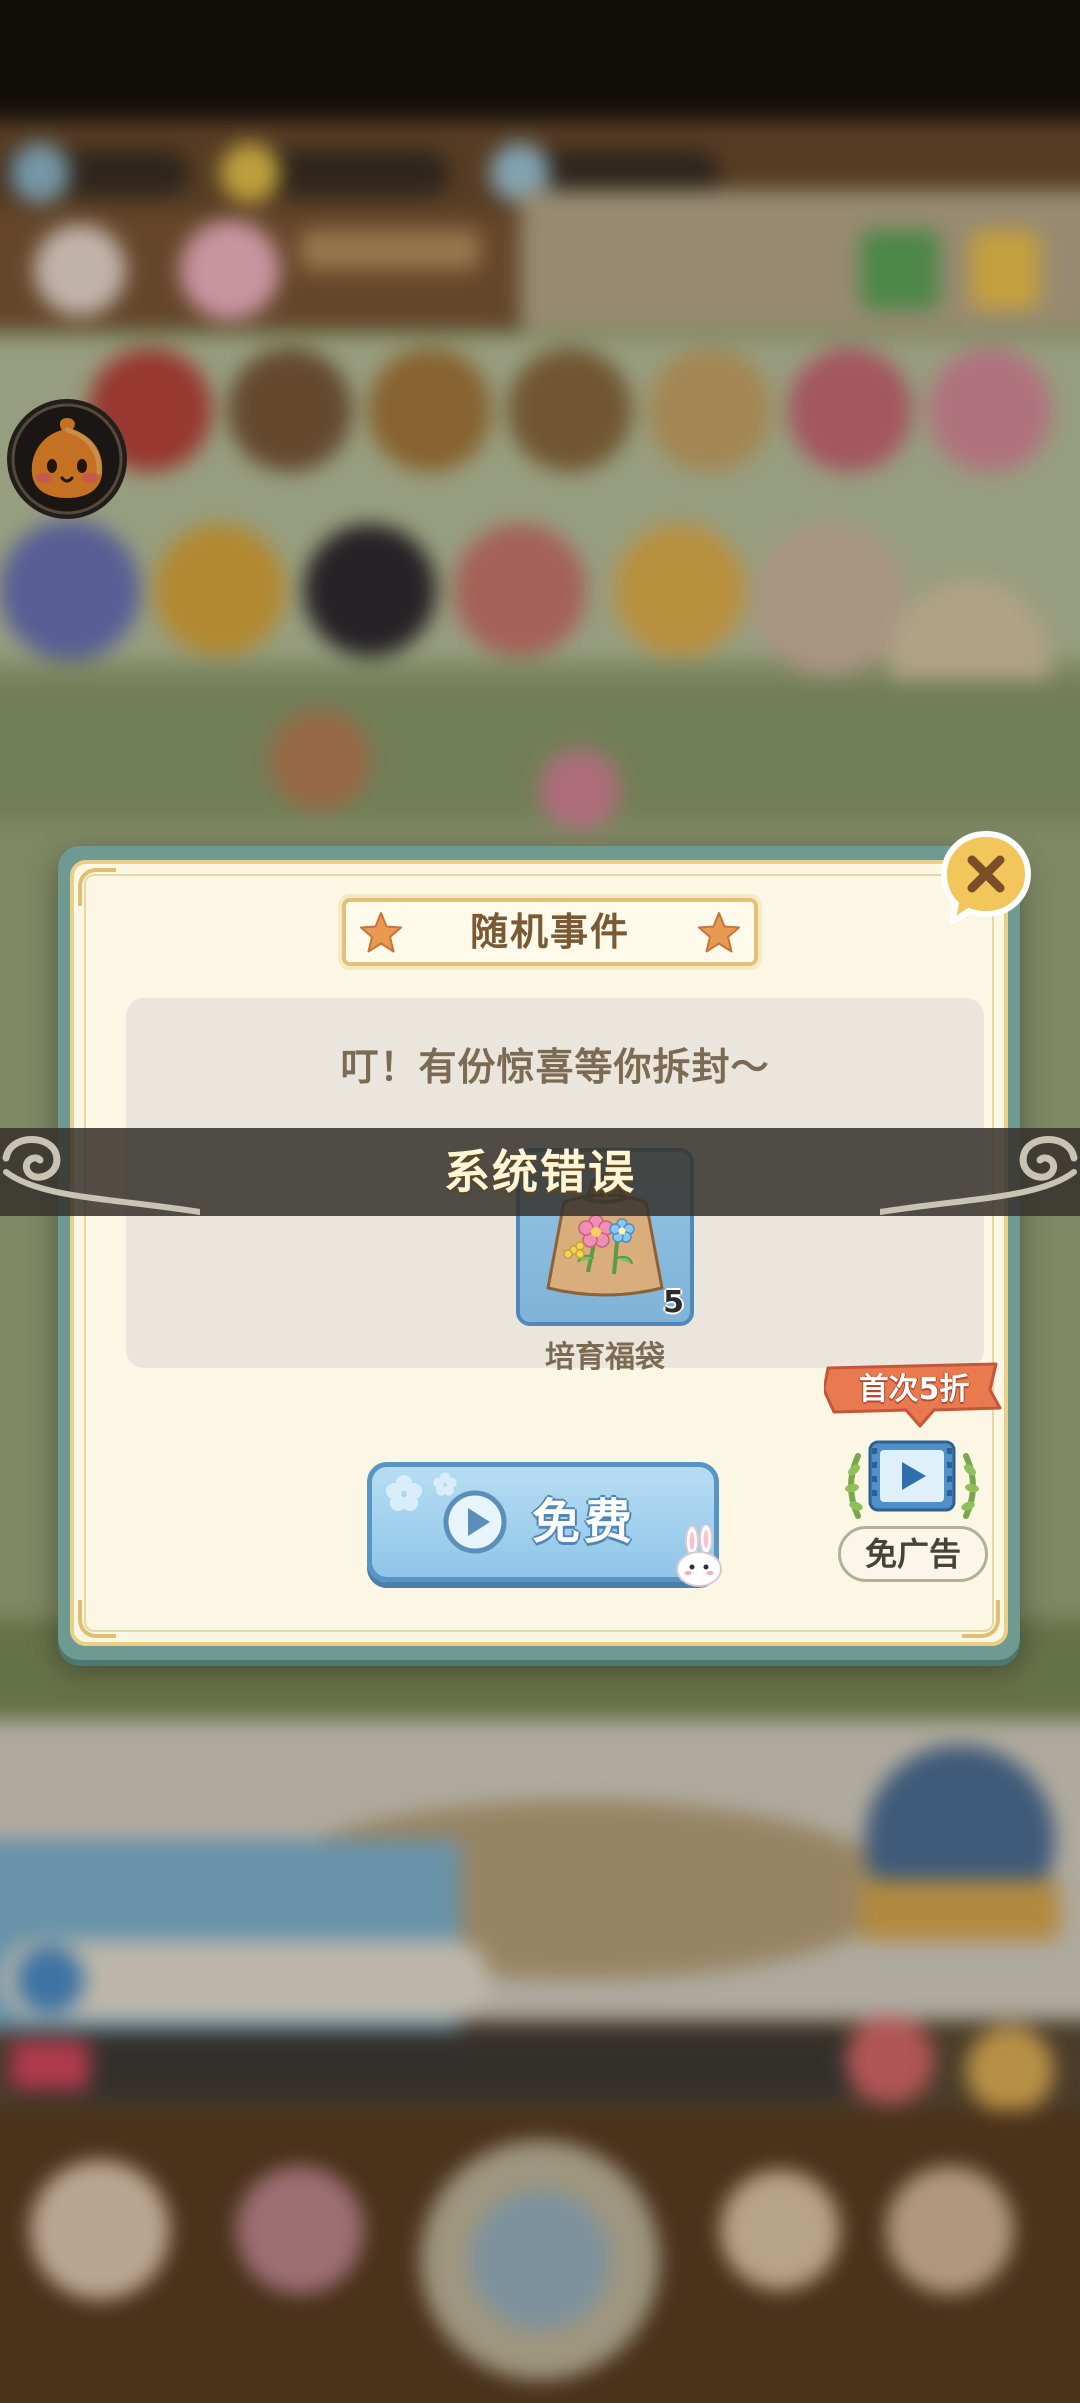 This screenshot has height=2403, width=1080. I want to click on event-message: 叮！有份惊喜等你拆封～, so click(555, 1067).